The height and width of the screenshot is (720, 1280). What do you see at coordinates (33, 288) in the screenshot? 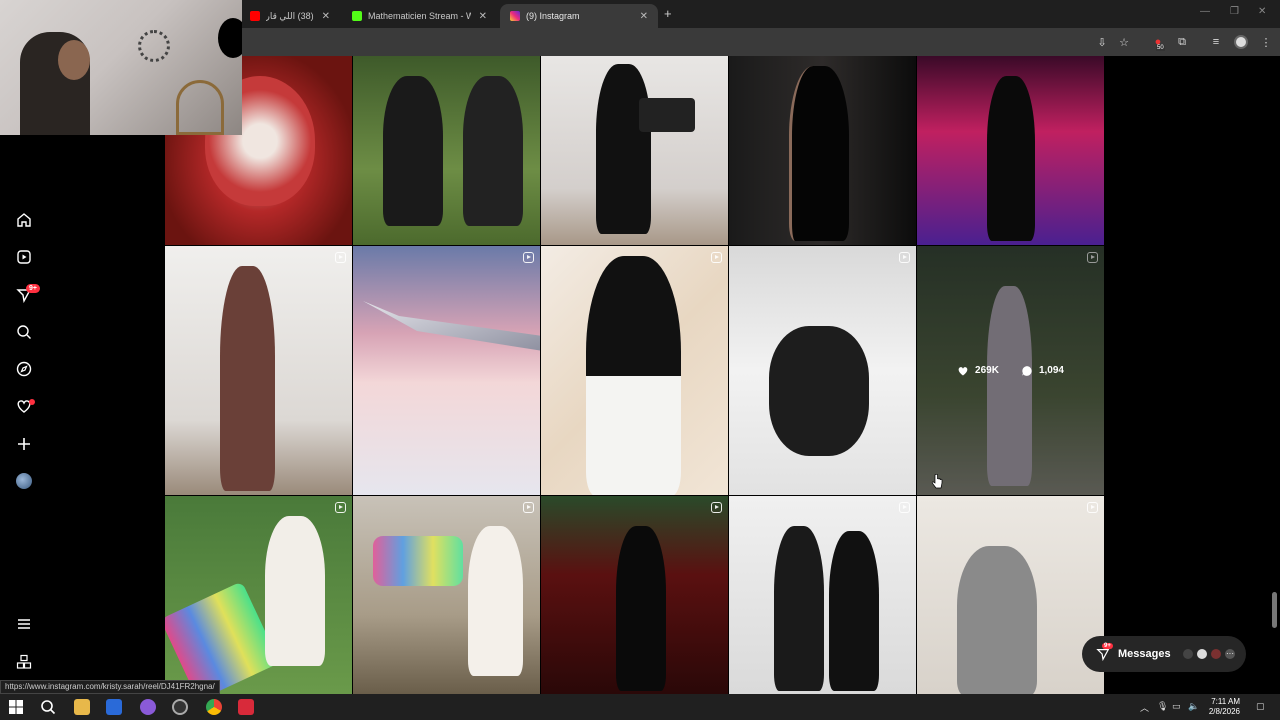
I see `messages-badge: 9+` at bounding box center [33, 288].